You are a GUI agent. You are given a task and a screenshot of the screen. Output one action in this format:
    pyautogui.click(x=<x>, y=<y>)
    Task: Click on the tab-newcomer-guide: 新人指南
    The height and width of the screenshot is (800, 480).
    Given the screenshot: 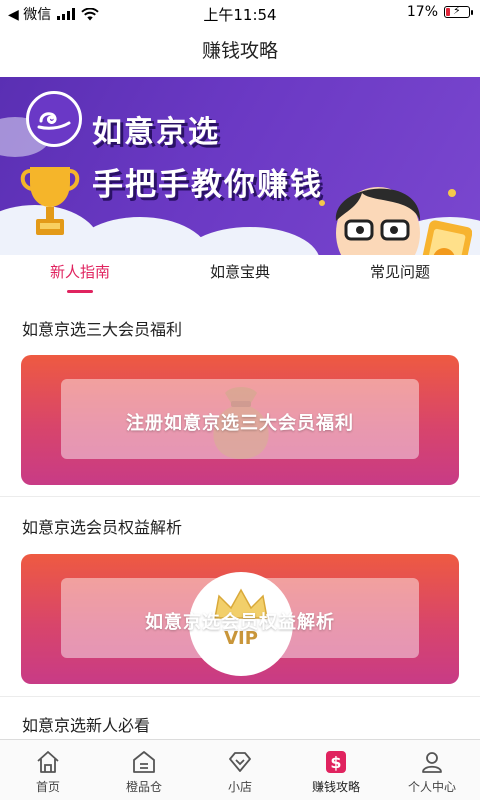 What is the action you would take?
    pyautogui.click(x=80, y=276)
    